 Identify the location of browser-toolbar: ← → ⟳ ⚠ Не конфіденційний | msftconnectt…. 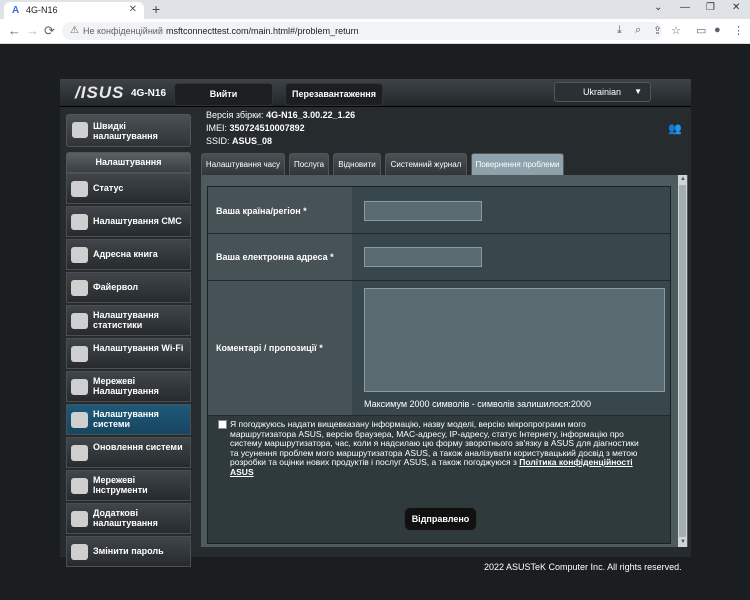
(375, 31).